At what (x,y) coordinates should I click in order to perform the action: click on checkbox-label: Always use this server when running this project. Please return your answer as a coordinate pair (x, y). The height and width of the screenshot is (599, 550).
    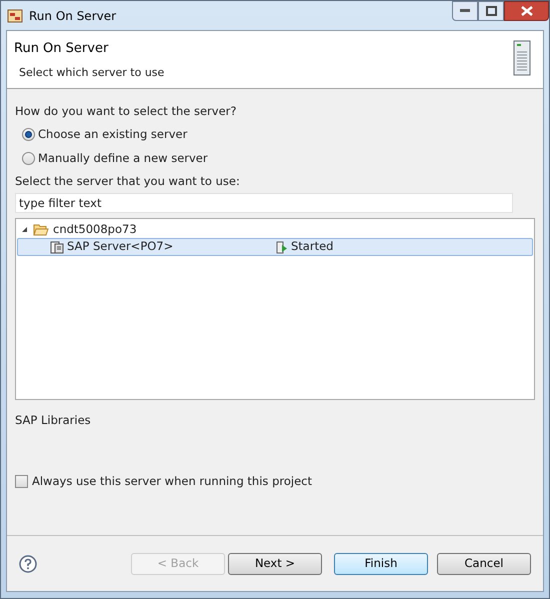
    Looking at the image, I should click on (172, 481).